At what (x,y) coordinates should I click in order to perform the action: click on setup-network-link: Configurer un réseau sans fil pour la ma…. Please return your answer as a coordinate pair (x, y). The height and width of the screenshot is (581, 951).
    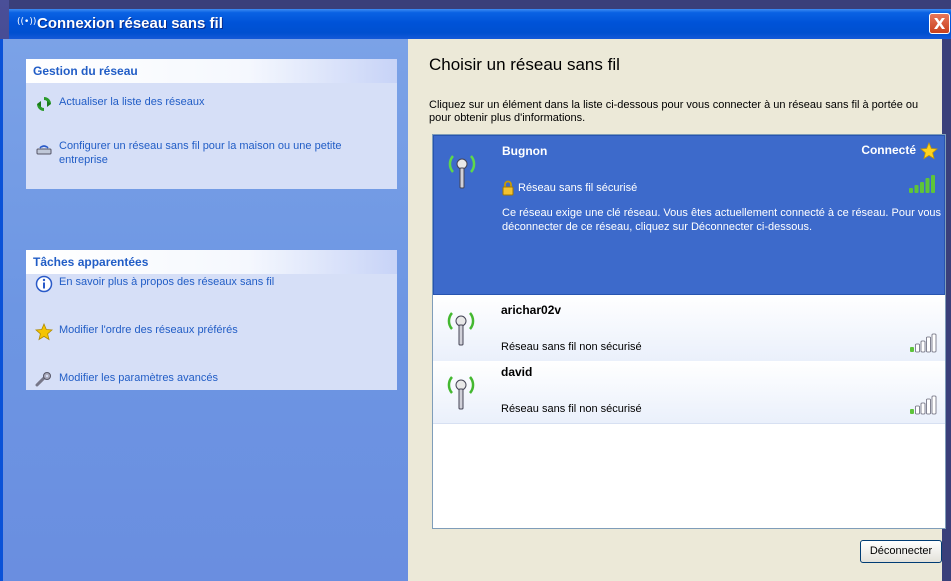
    Looking at the image, I should click on (207, 153).